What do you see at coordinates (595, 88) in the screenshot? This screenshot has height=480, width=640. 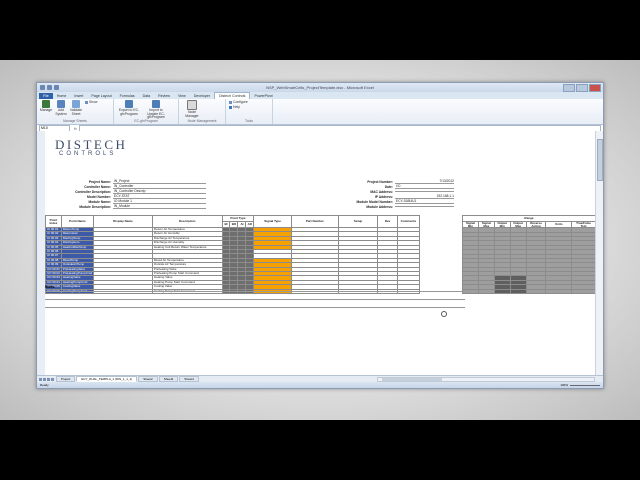 I see `close-button` at bounding box center [595, 88].